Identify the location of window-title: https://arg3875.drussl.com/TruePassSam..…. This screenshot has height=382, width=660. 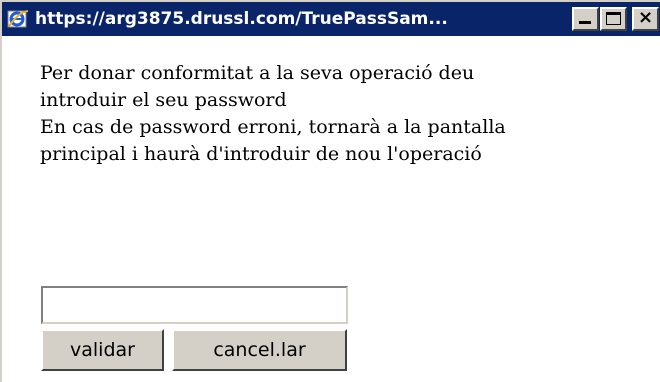
(241, 19).